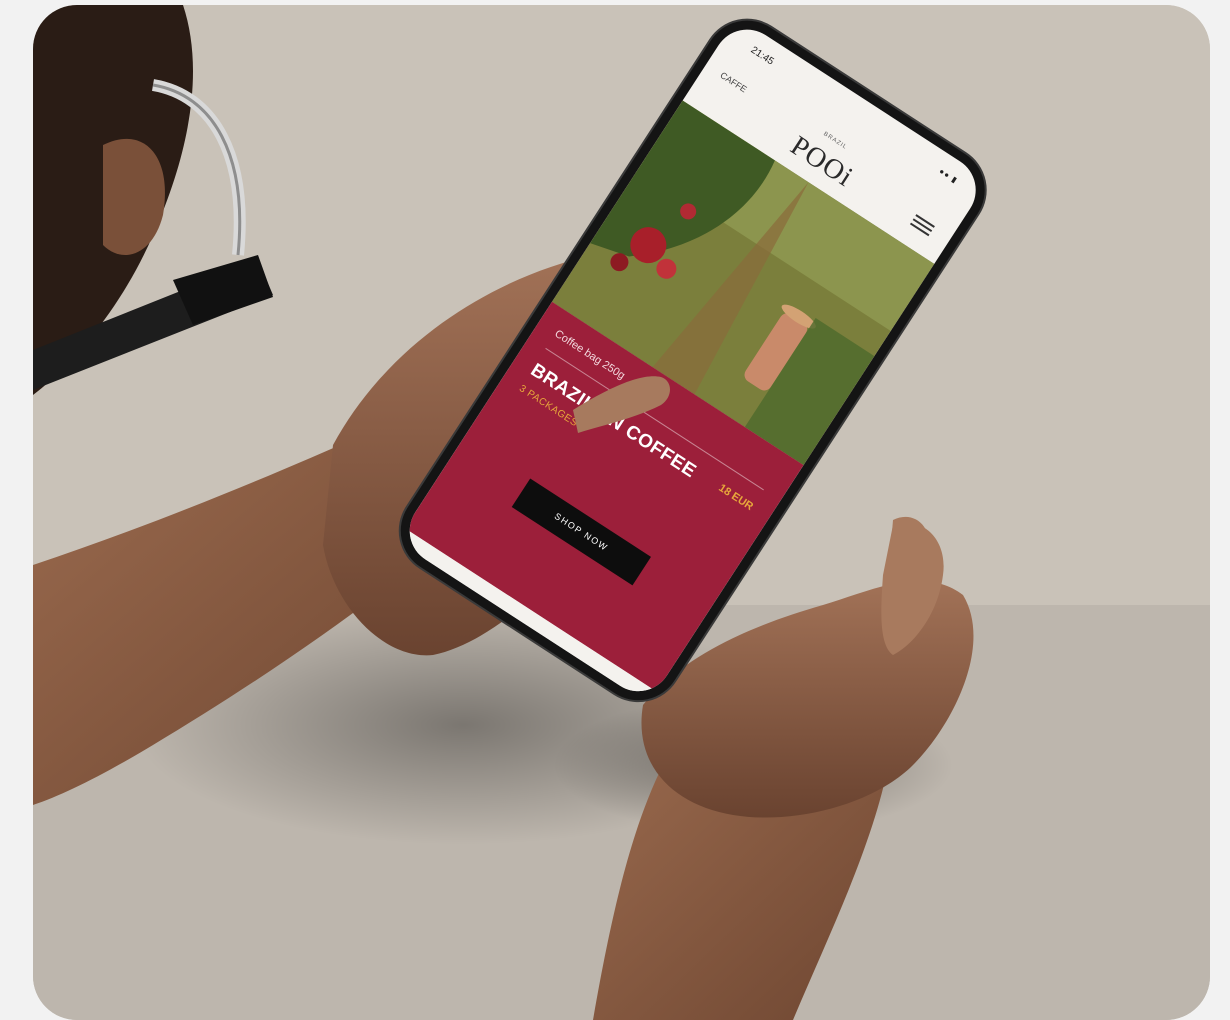 The height and width of the screenshot is (1020, 1230). What do you see at coordinates (762, 56) in the screenshot?
I see `status-time: 21:45` at bounding box center [762, 56].